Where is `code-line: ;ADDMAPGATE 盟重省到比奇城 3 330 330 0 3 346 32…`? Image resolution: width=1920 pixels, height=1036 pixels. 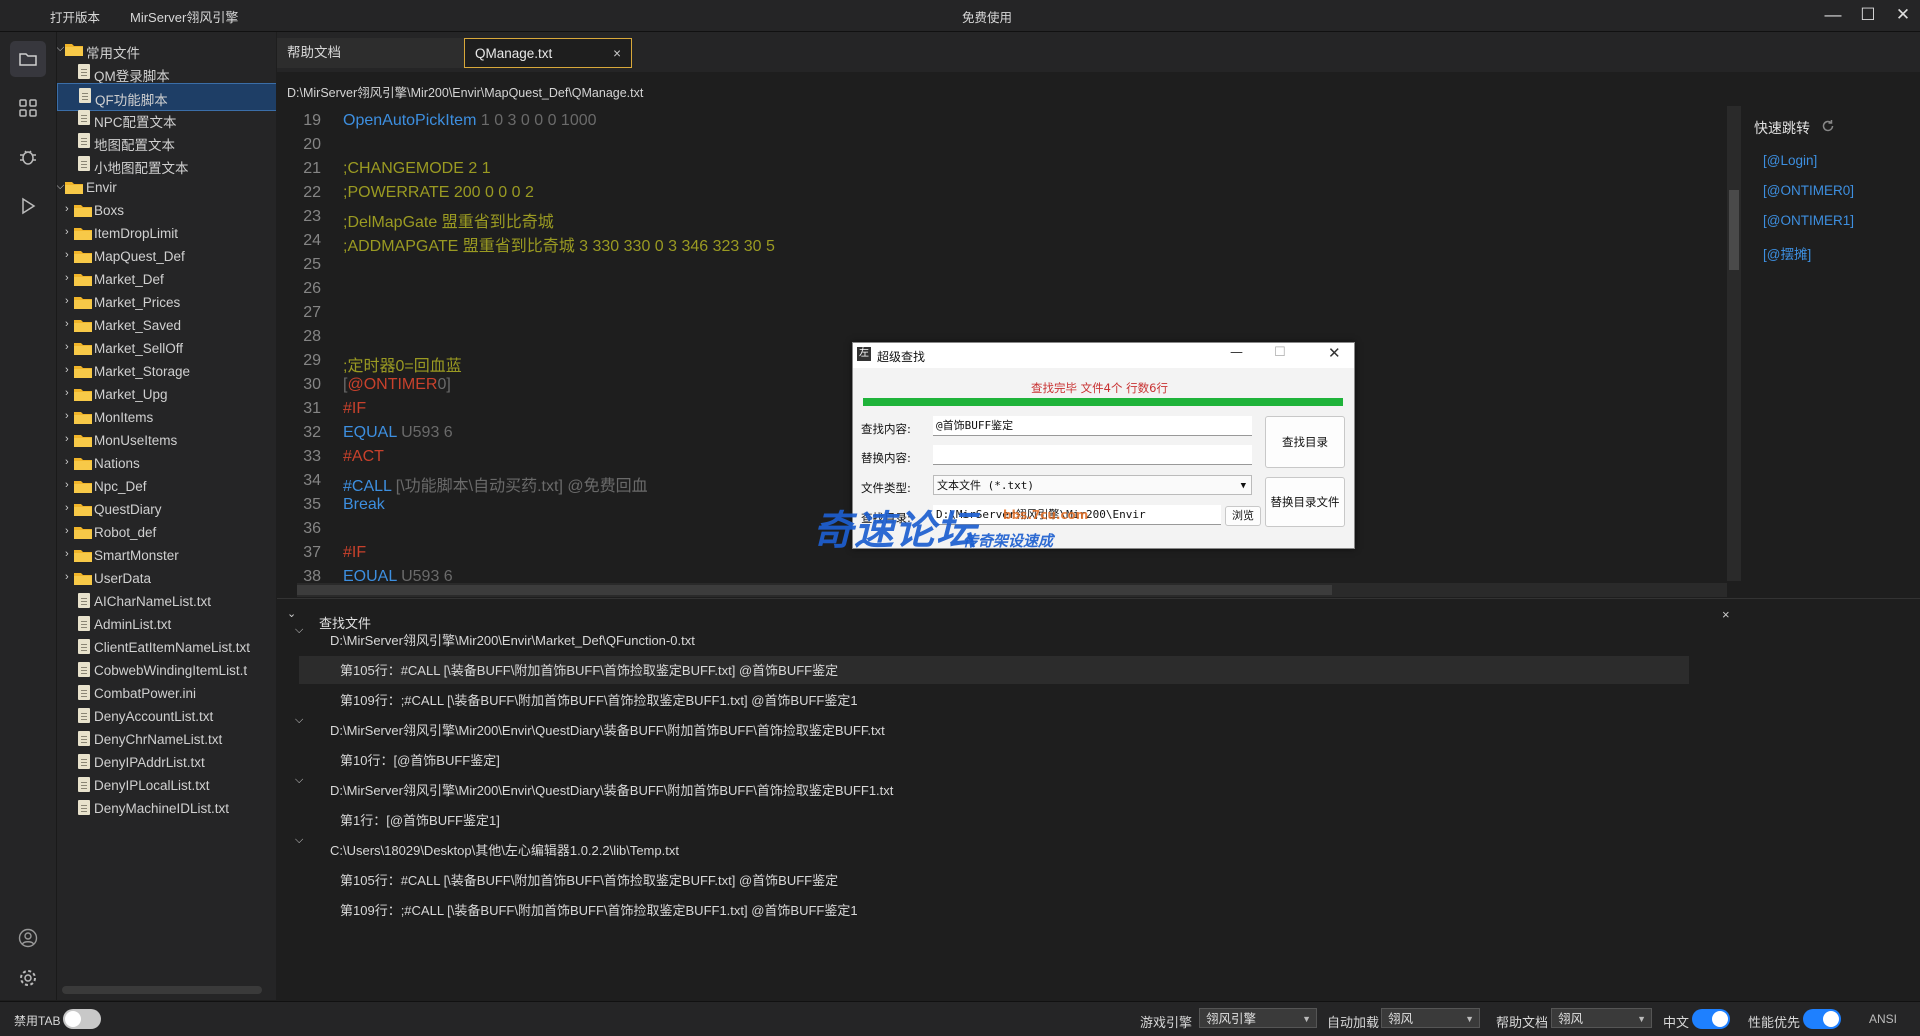 code-line: ;ADDMAPGATE 盟重省到比奇城 3 330 330 0 3 346 32… is located at coordinates (559, 244).